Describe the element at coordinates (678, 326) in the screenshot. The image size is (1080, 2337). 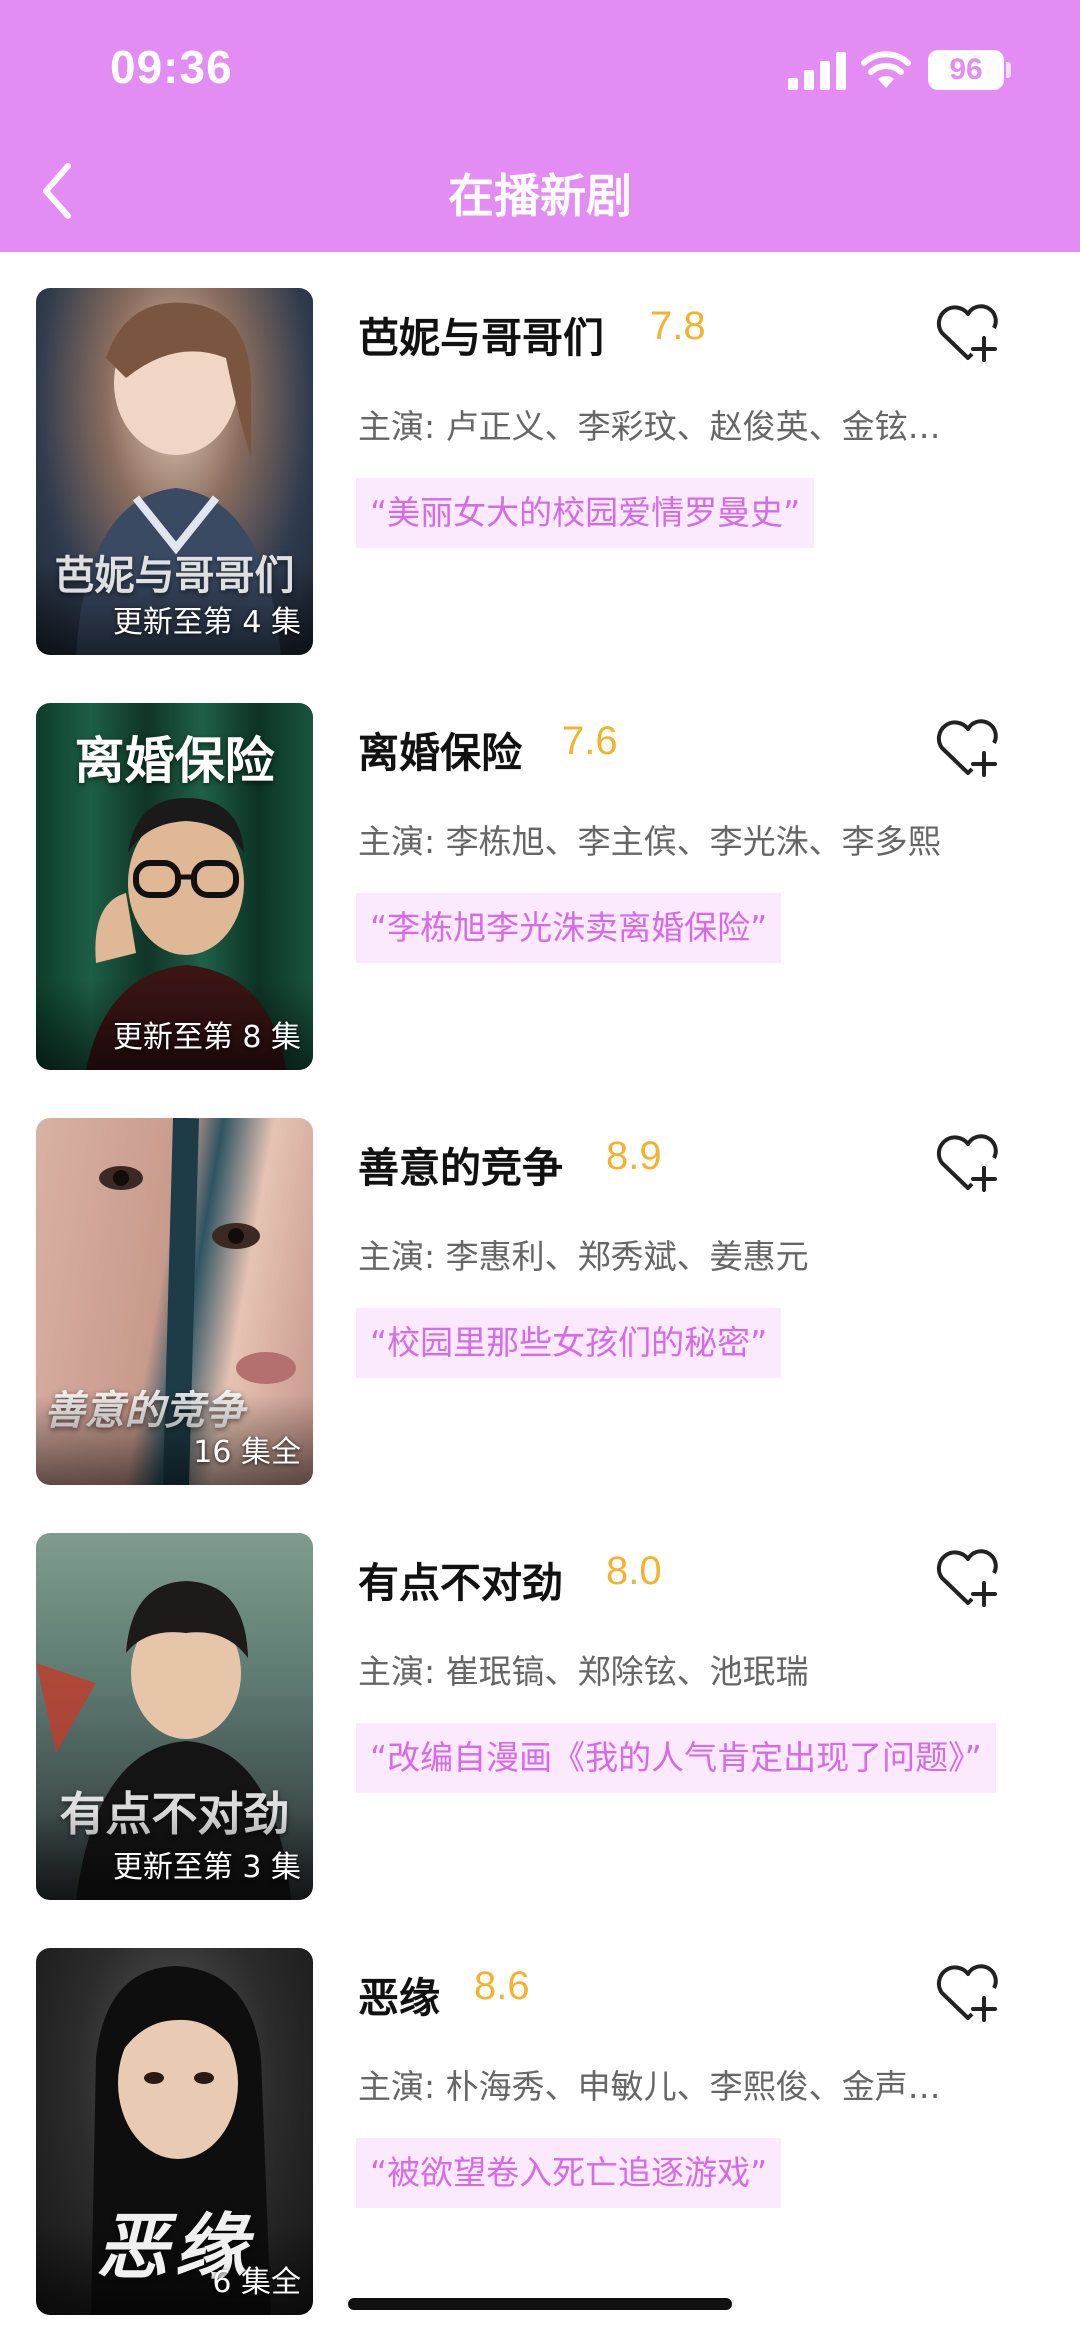
I see `drama-score: 7.8` at that location.